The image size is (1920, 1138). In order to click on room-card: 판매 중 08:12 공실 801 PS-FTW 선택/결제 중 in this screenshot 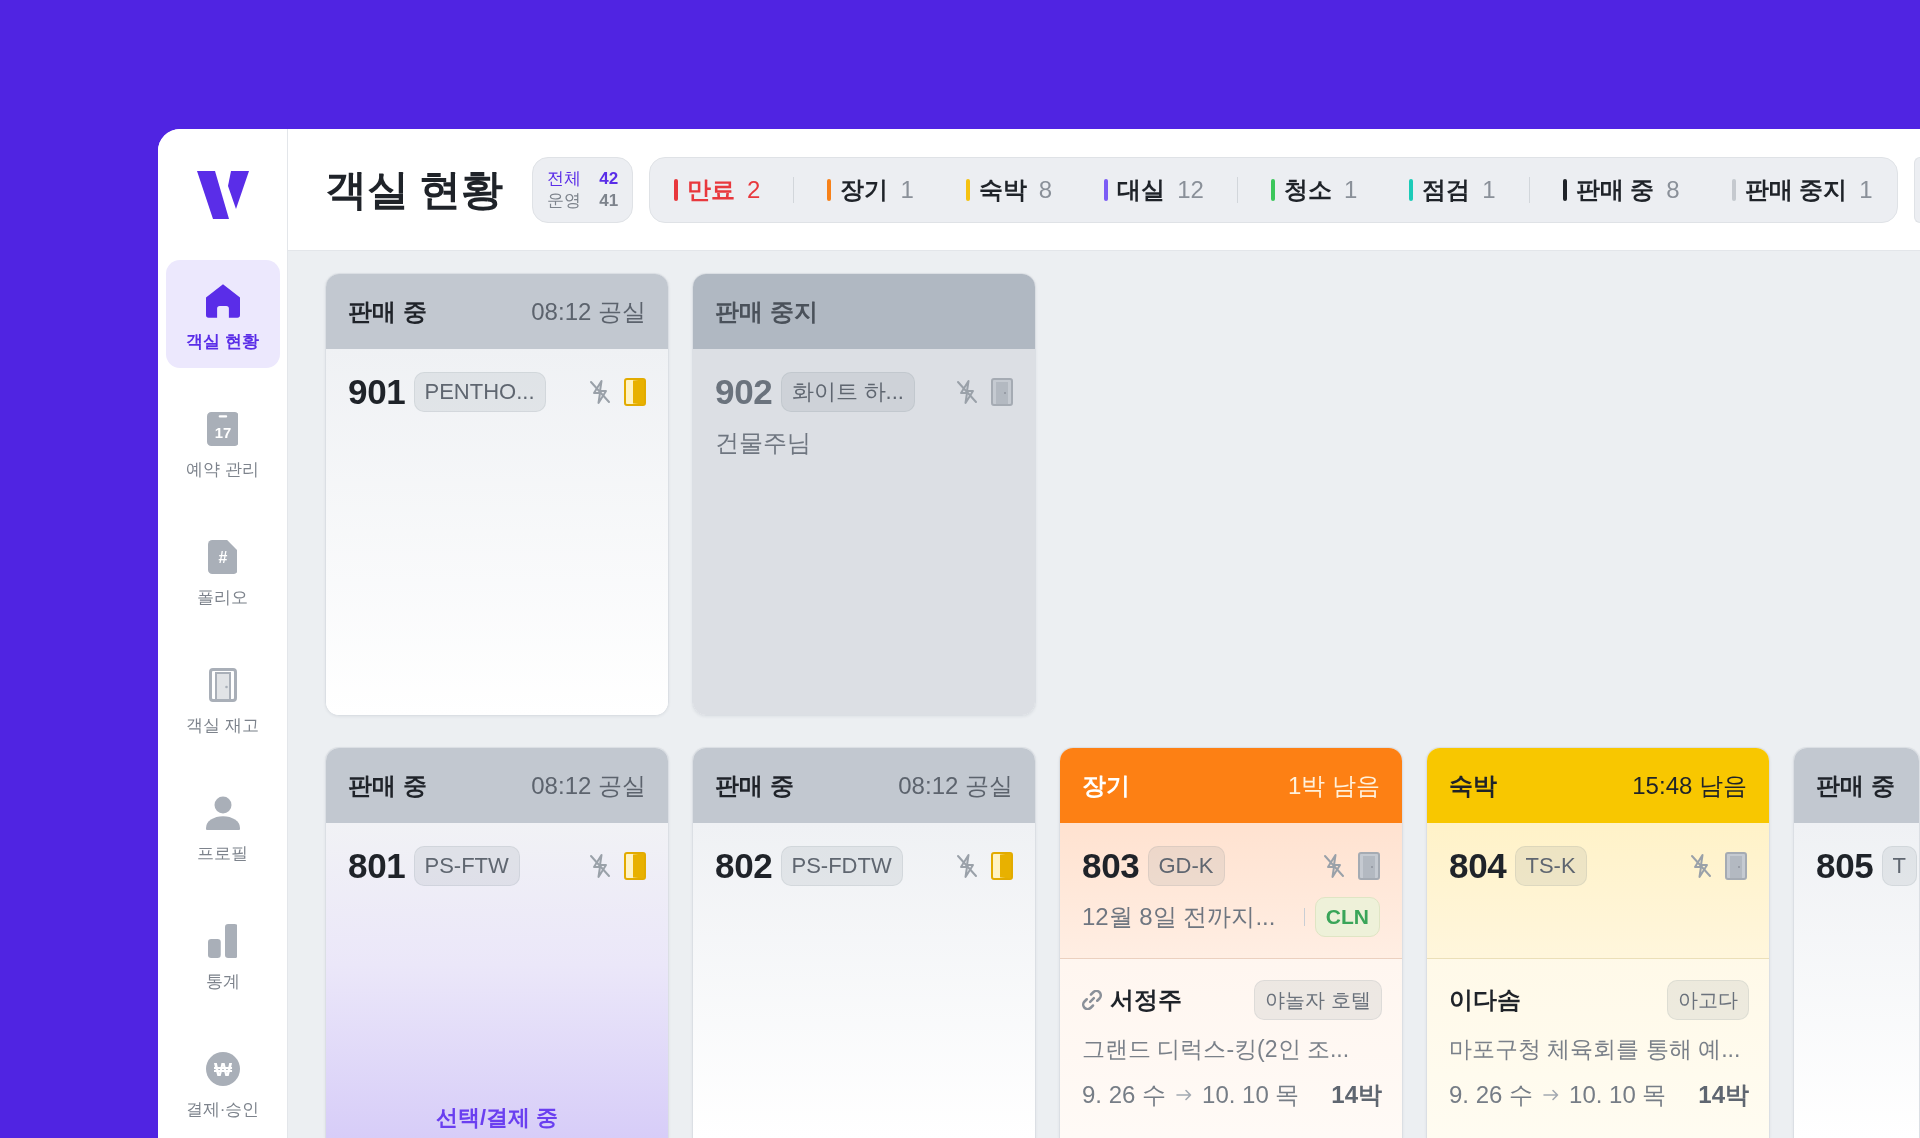, I will do `click(497, 942)`.